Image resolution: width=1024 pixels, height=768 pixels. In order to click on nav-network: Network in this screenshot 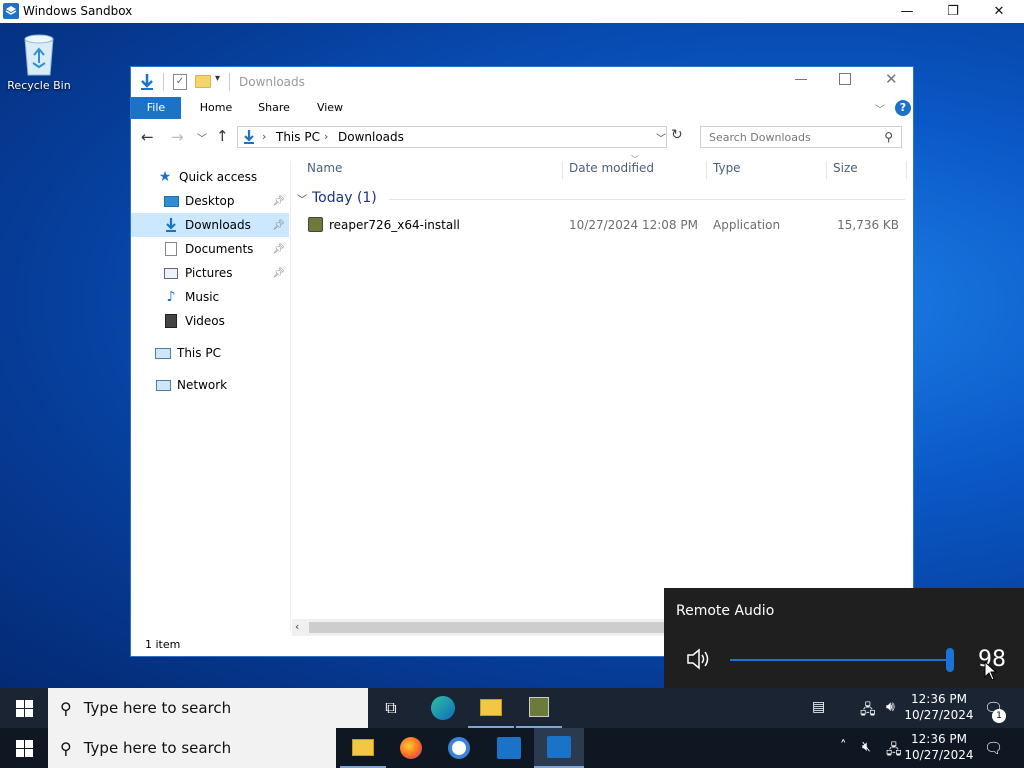, I will do `click(210, 385)`.